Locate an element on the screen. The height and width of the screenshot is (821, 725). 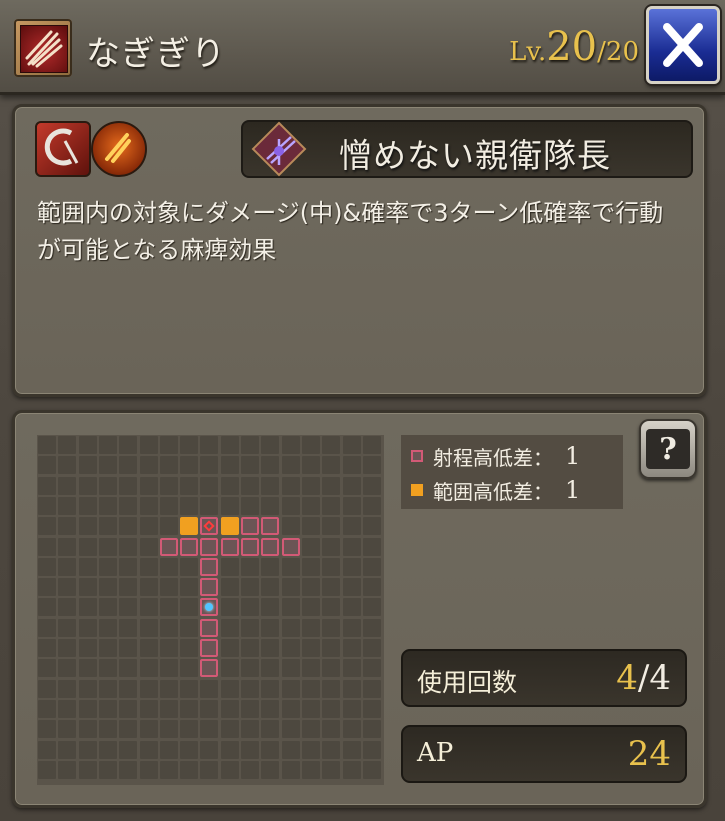
skill-description: 範囲内の対象にダメージ(中)&確率で3ターン低確率で行動が可能となる麻痺効果 is located at coordinates (350, 231).